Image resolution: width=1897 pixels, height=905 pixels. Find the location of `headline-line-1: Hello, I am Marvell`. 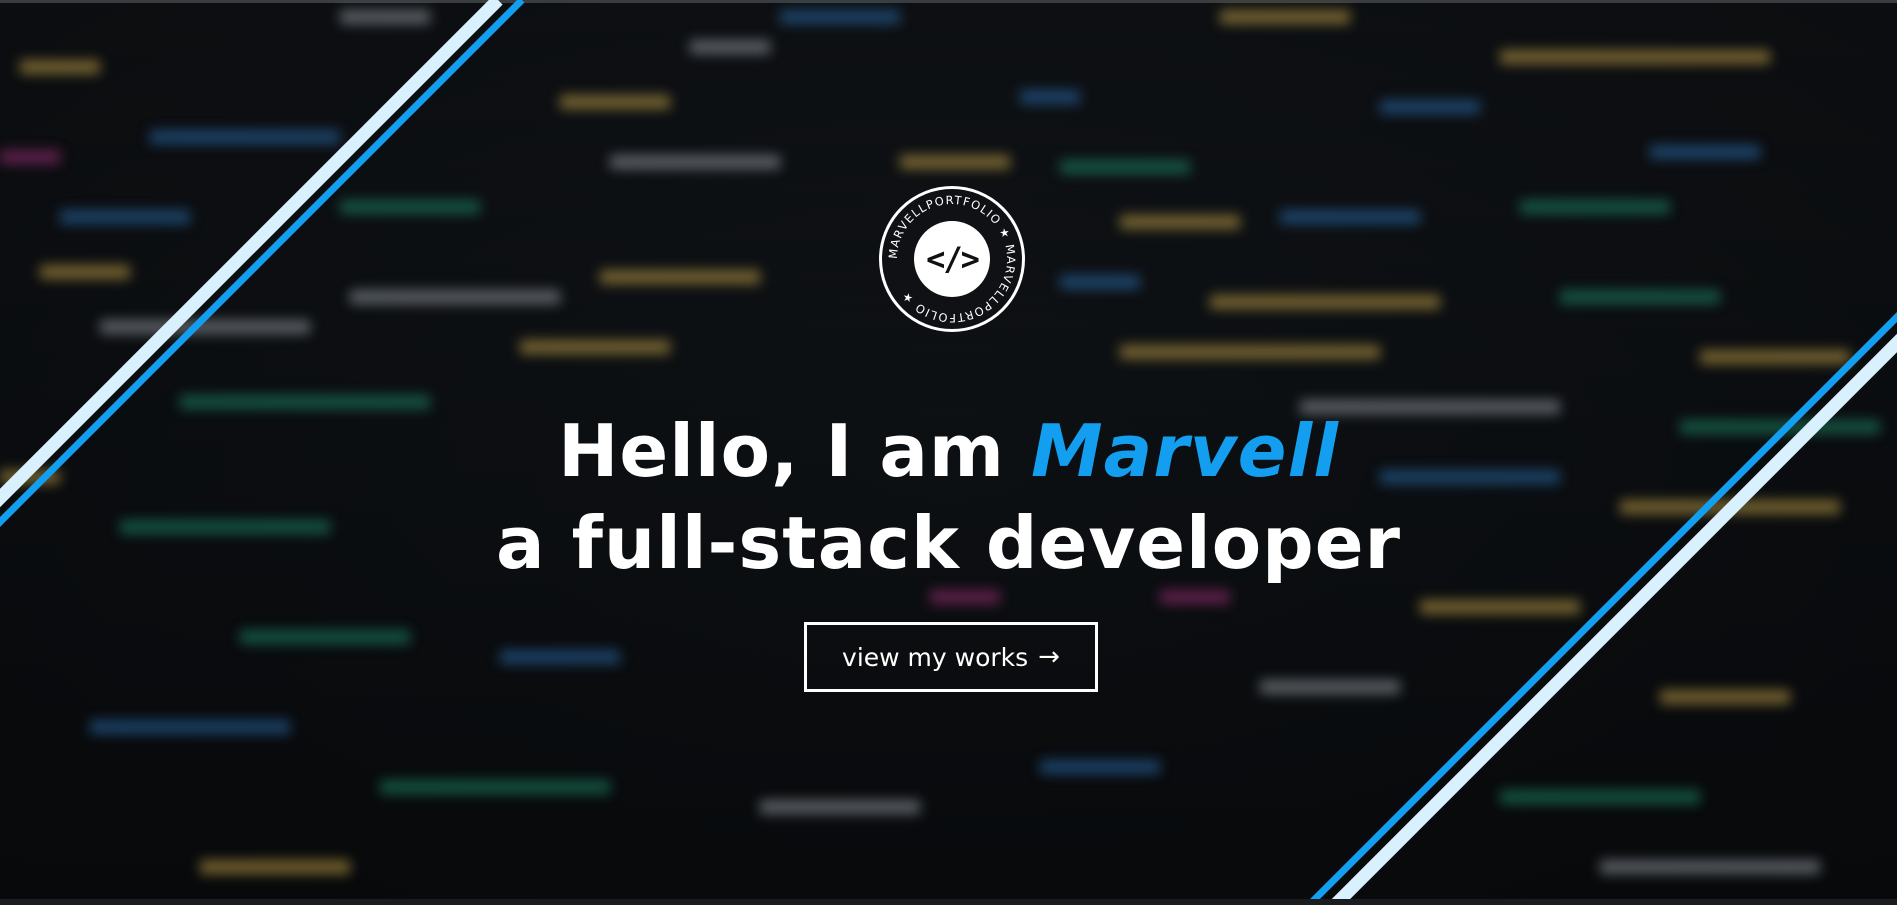

headline-line-1: Hello, I am Marvell is located at coordinates (948, 451).